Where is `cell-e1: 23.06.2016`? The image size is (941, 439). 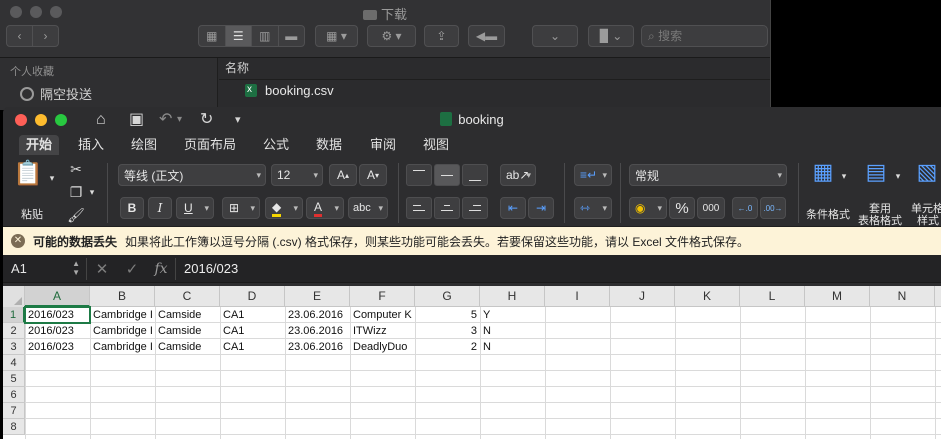
cell-e1: 23.06.2016 is located at coordinates (317, 315).